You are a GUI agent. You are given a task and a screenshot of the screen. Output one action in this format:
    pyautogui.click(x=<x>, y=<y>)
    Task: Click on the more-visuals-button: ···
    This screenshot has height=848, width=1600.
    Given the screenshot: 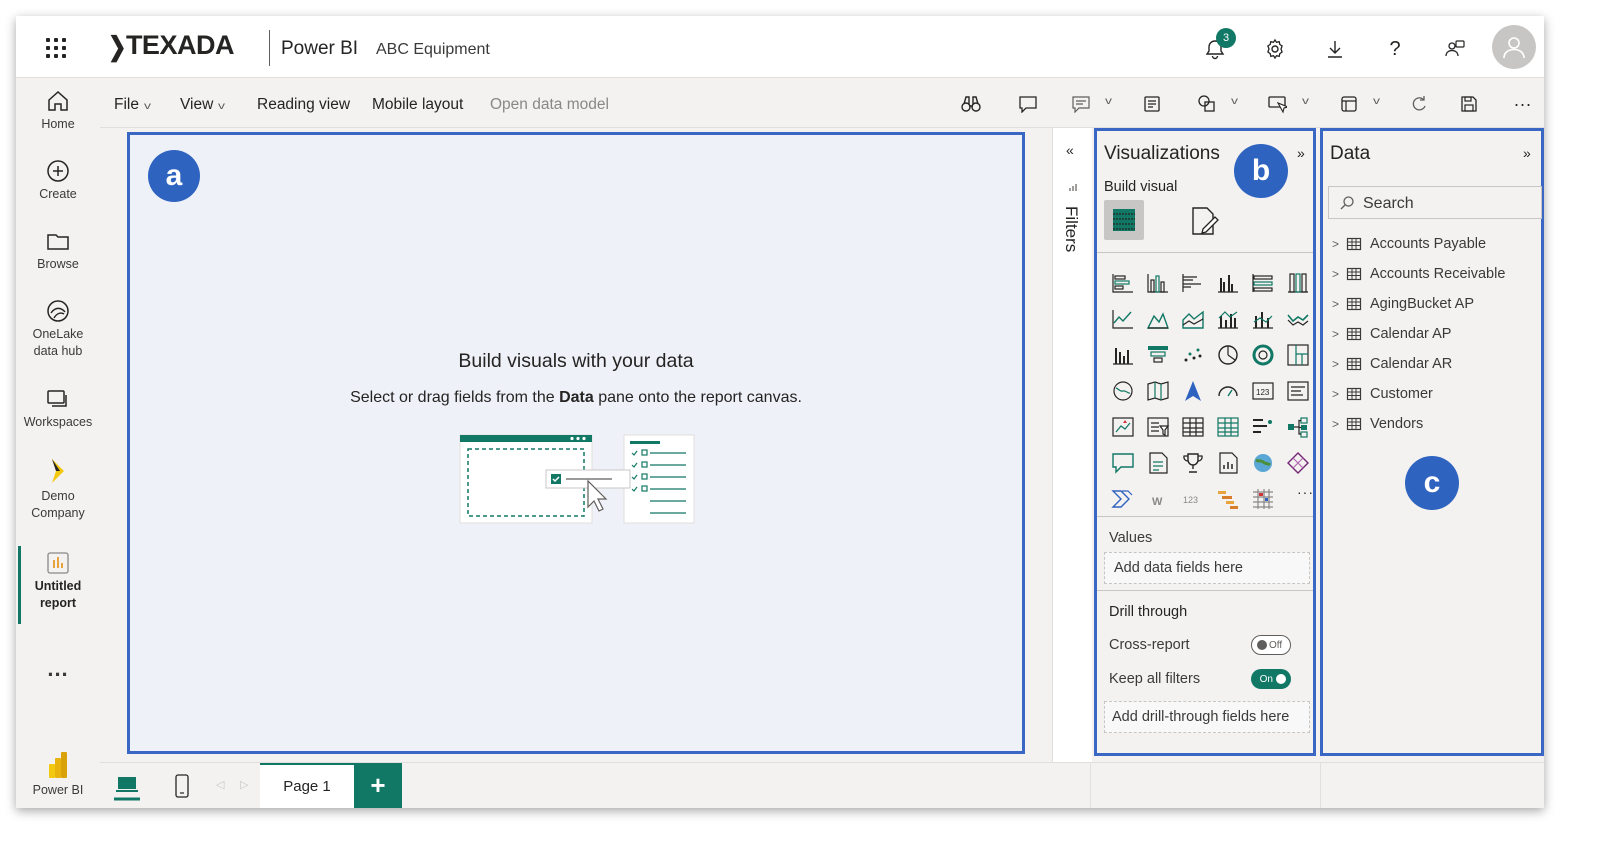 What is the action you would take?
    pyautogui.click(x=1305, y=492)
    